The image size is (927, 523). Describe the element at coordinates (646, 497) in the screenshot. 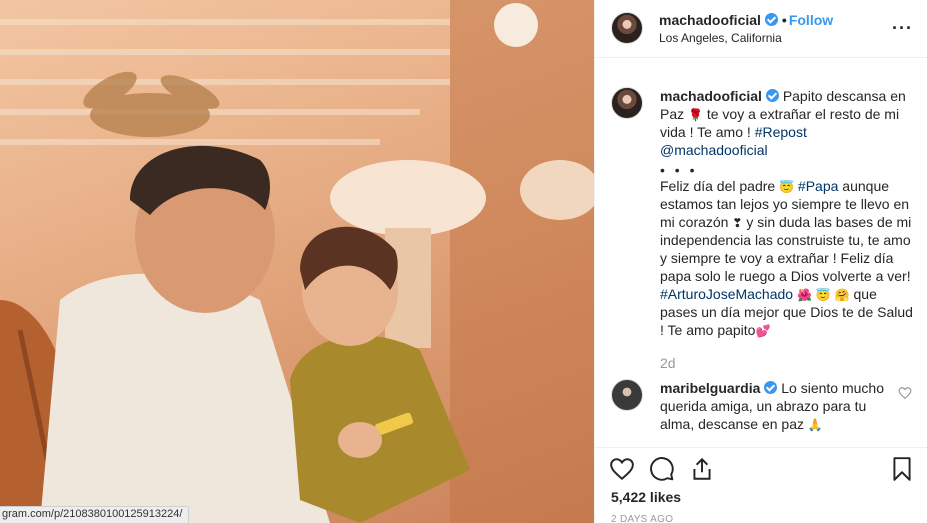

I see `likes-count: 5,422 likes` at that location.